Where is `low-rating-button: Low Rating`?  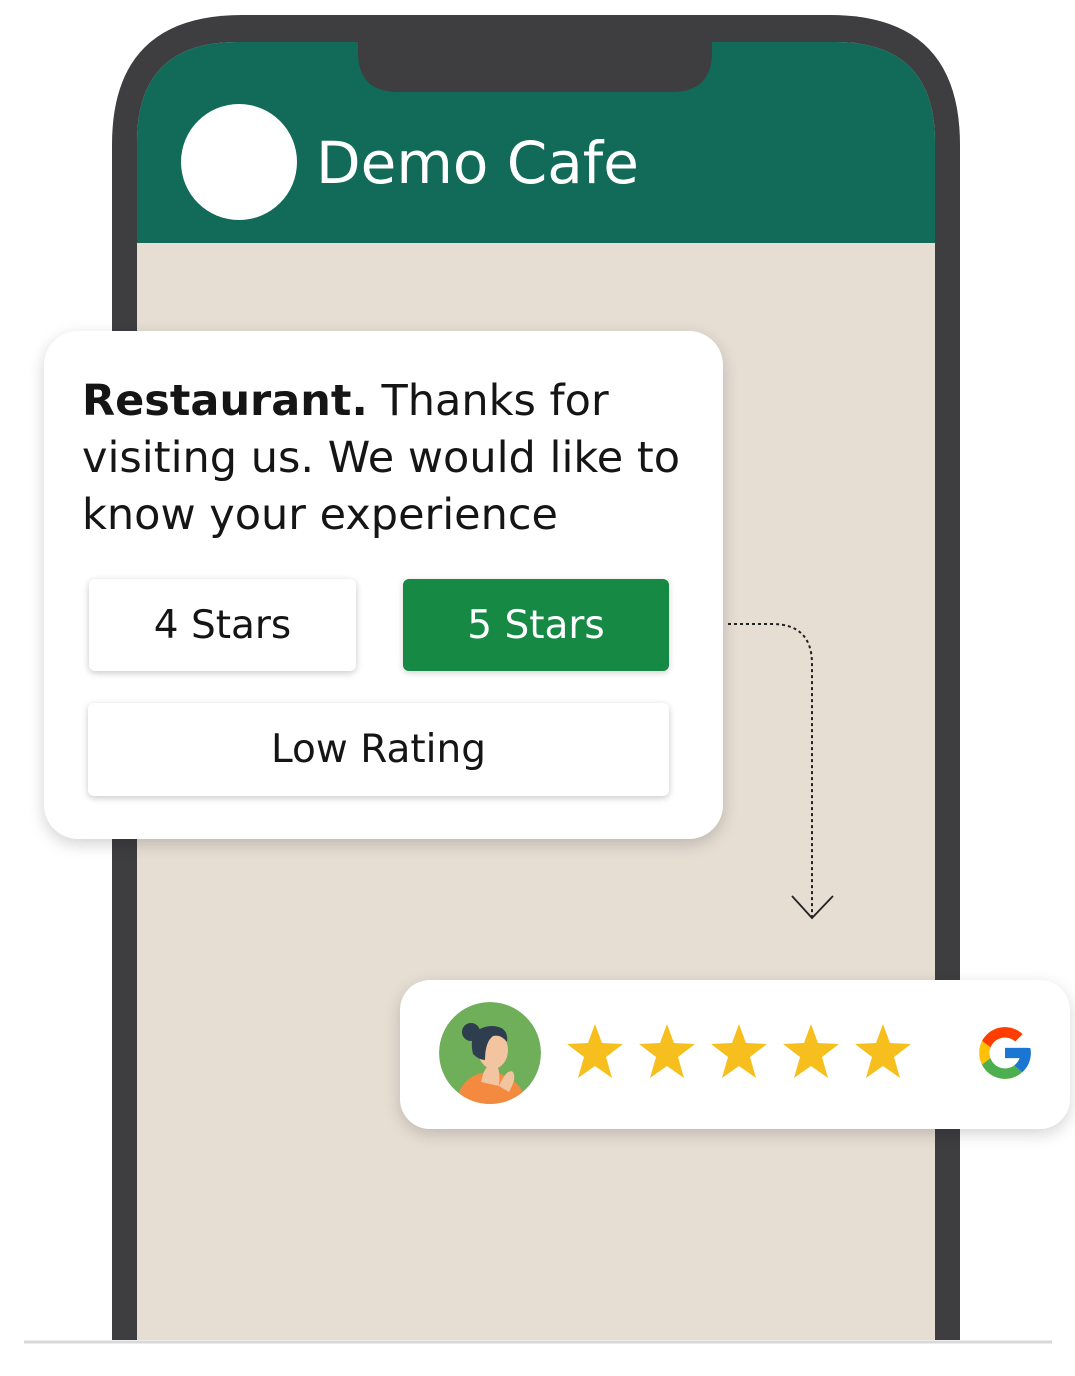
low-rating-button: Low Rating is located at coordinates (378, 749).